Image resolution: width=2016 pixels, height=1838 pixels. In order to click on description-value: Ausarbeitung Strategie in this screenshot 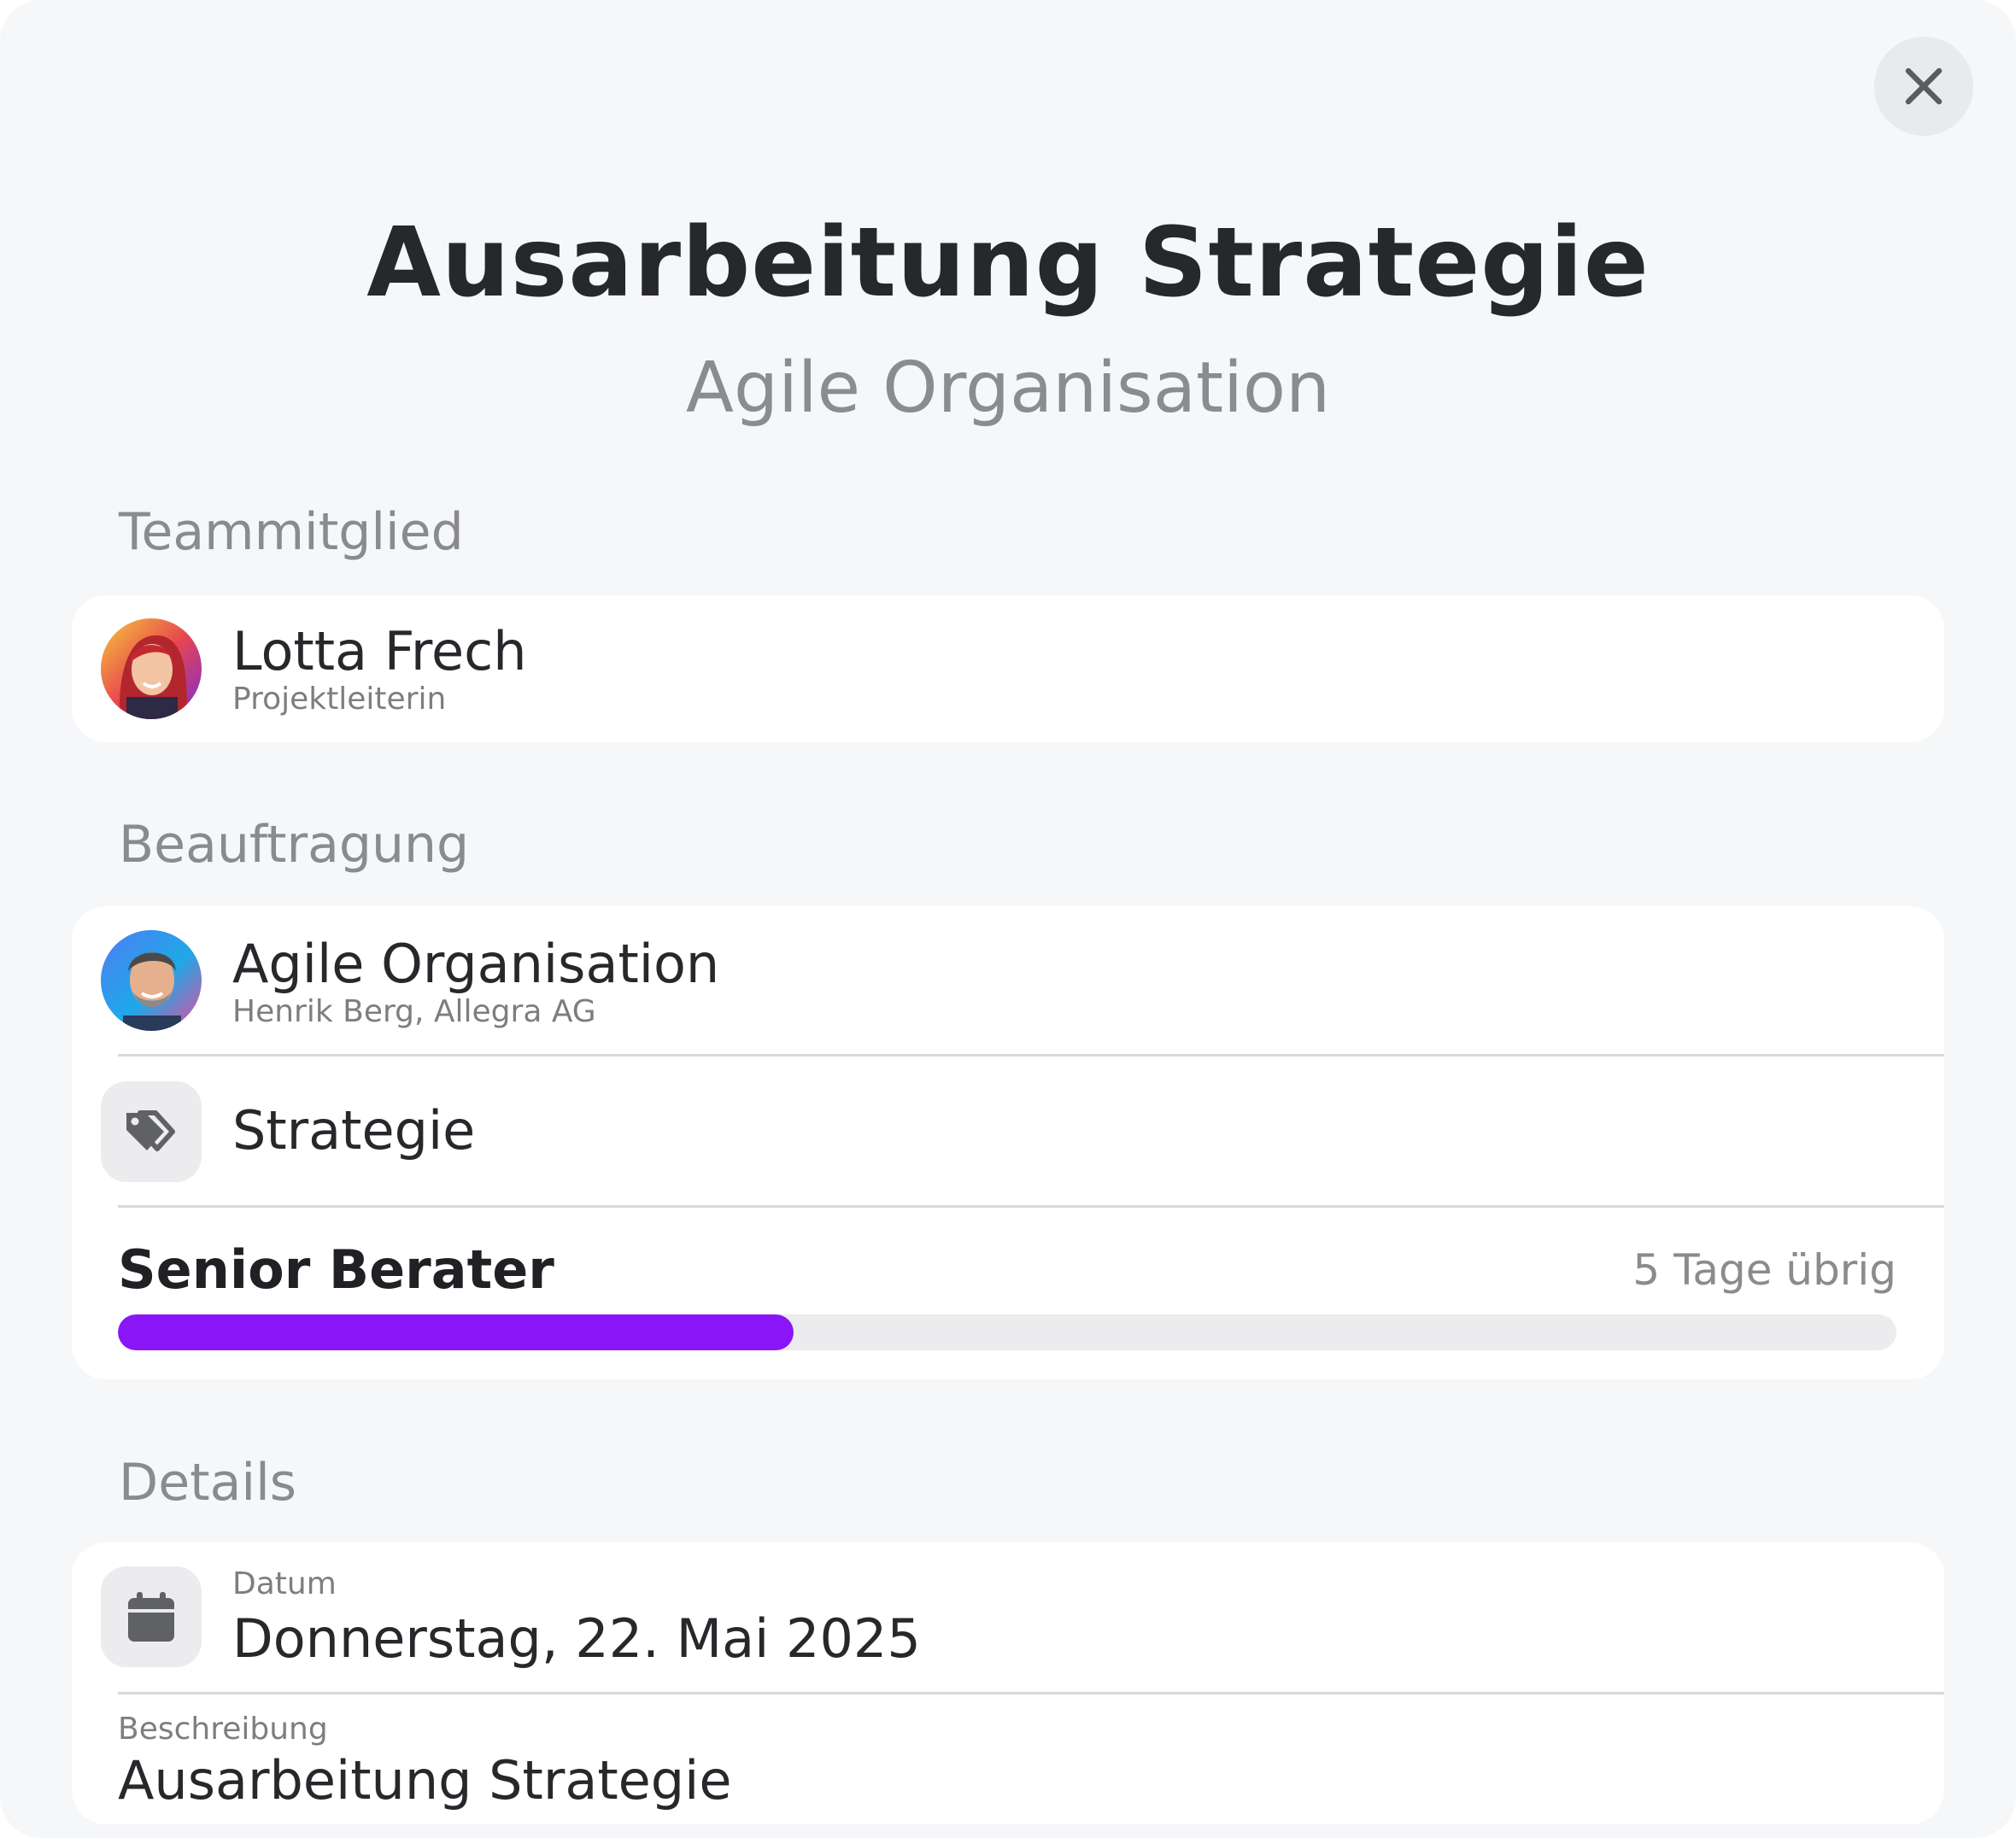, I will do `click(425, 1780)`.